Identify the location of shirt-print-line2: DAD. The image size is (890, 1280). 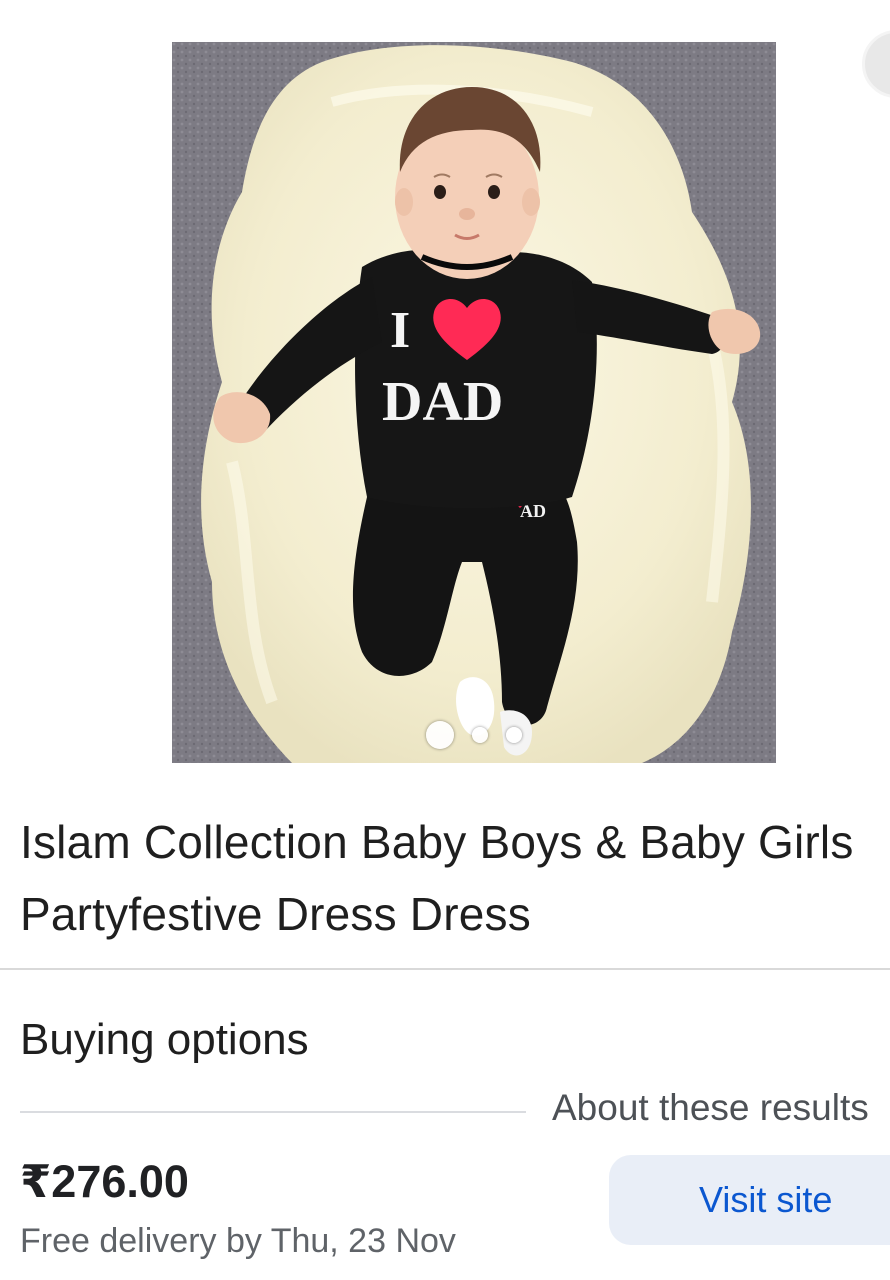
(442, 402).